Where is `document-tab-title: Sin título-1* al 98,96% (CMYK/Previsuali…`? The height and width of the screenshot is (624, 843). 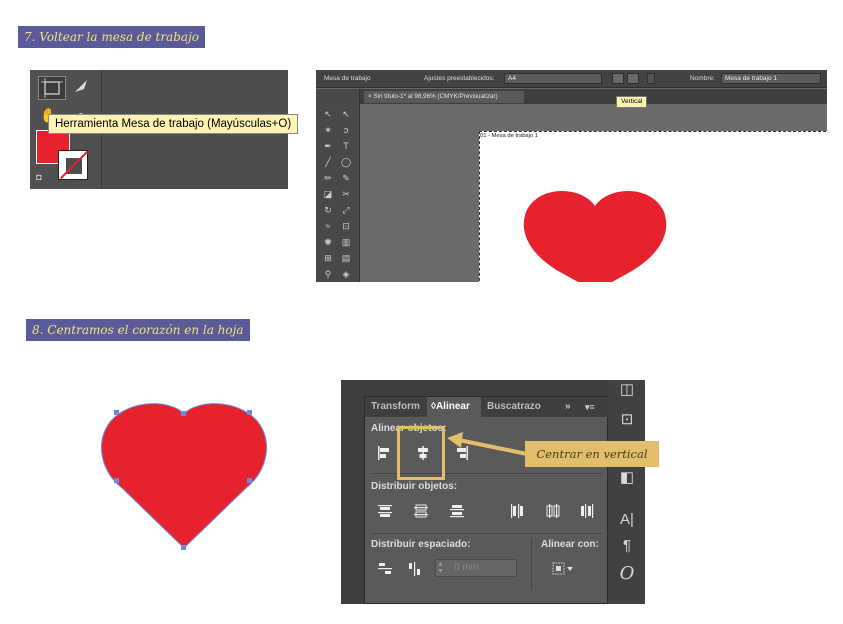 document-tab-title: Sin título-1* al 98,96% (CMYK/Previsuali… is located at coordinates (435, 96).